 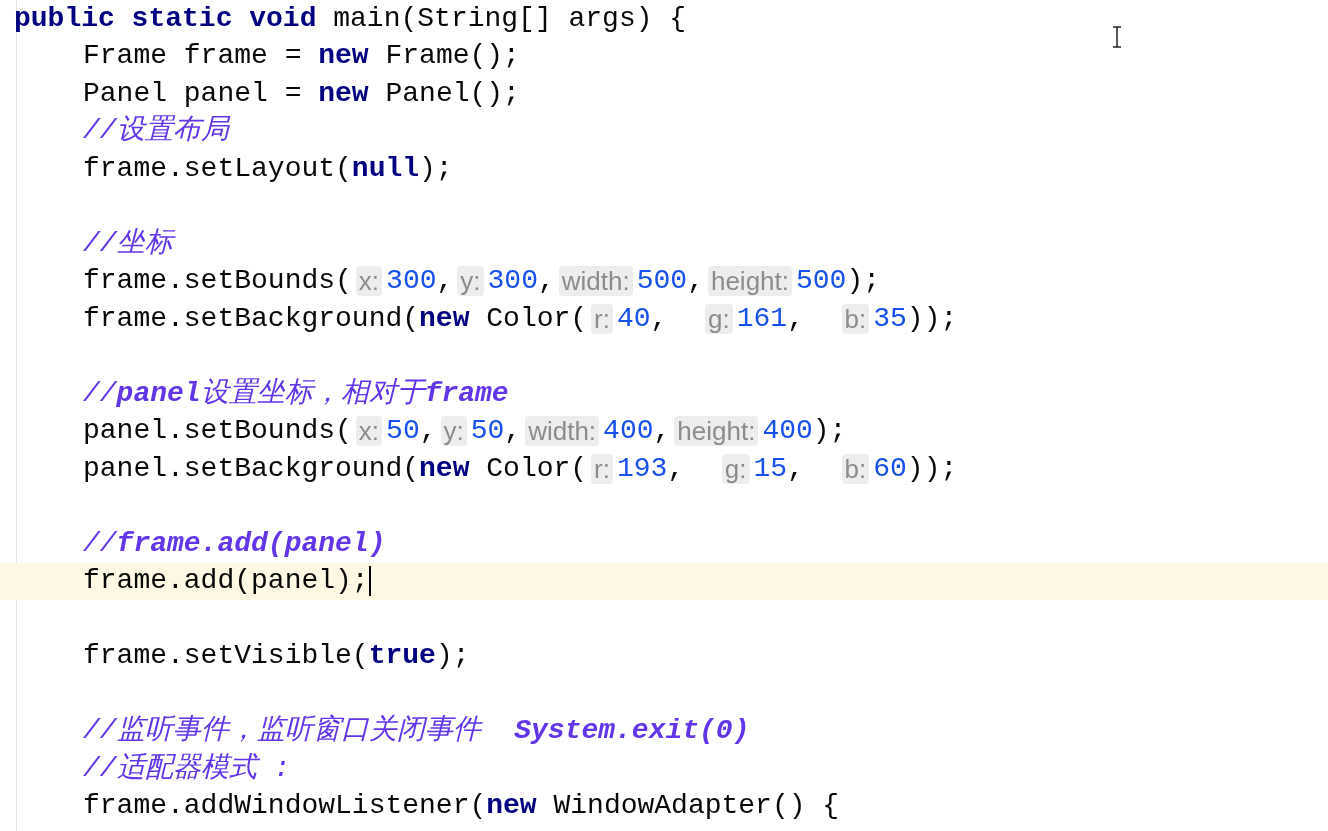 I want to click on number-literal: 161, so click(x=762, y=318).